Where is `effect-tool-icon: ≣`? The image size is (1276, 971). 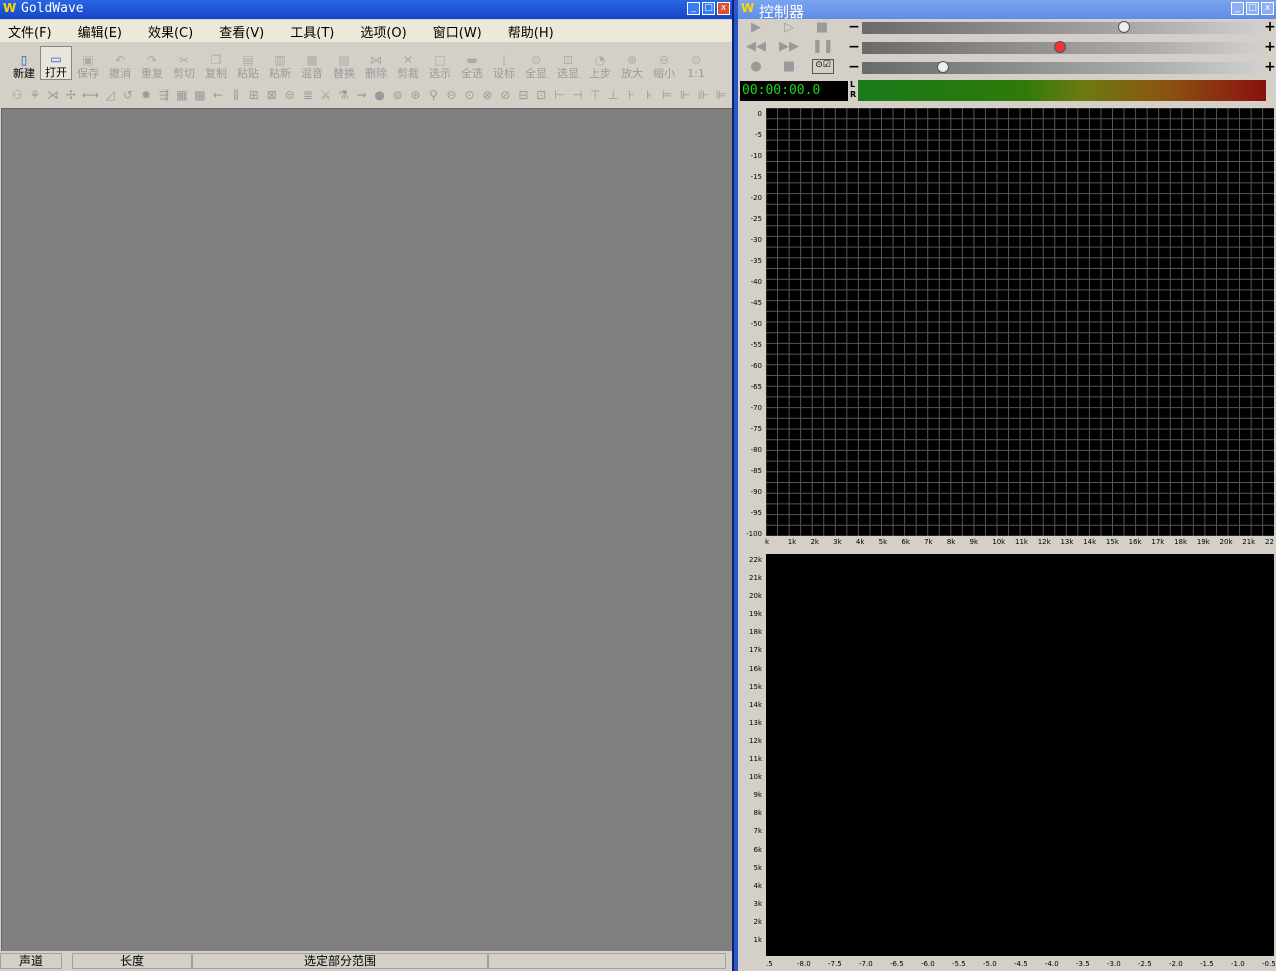 effect-tool-icon: ≣ is located at coordinates (308, 95).